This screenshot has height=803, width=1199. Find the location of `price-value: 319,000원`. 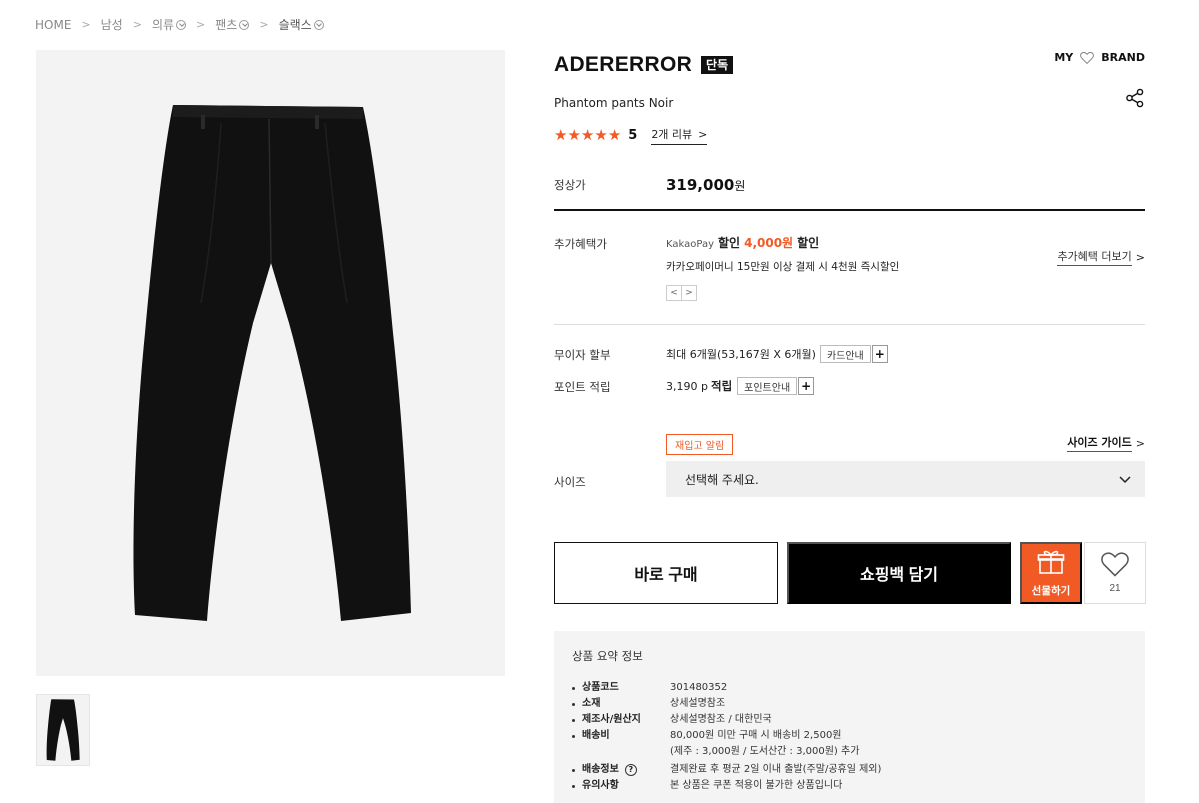

price-value: 319,000원 is located at coordinates (706, 185).